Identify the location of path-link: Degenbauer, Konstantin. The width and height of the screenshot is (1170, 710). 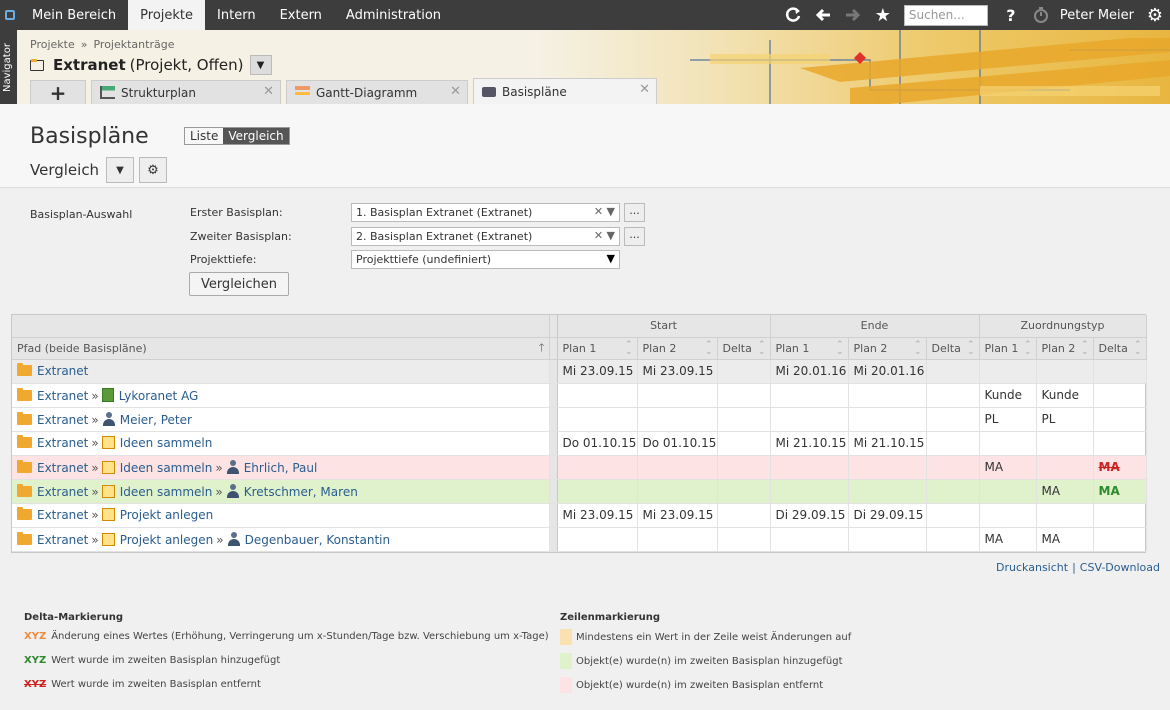
(318, 540).